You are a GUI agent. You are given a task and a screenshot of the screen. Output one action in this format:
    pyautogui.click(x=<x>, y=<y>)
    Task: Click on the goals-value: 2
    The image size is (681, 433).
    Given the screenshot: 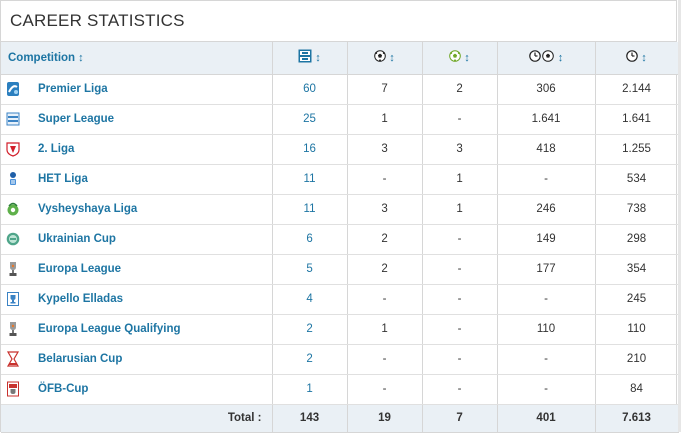 What is the action you would take?
    pyautogui.click(x=385, y=269)
    